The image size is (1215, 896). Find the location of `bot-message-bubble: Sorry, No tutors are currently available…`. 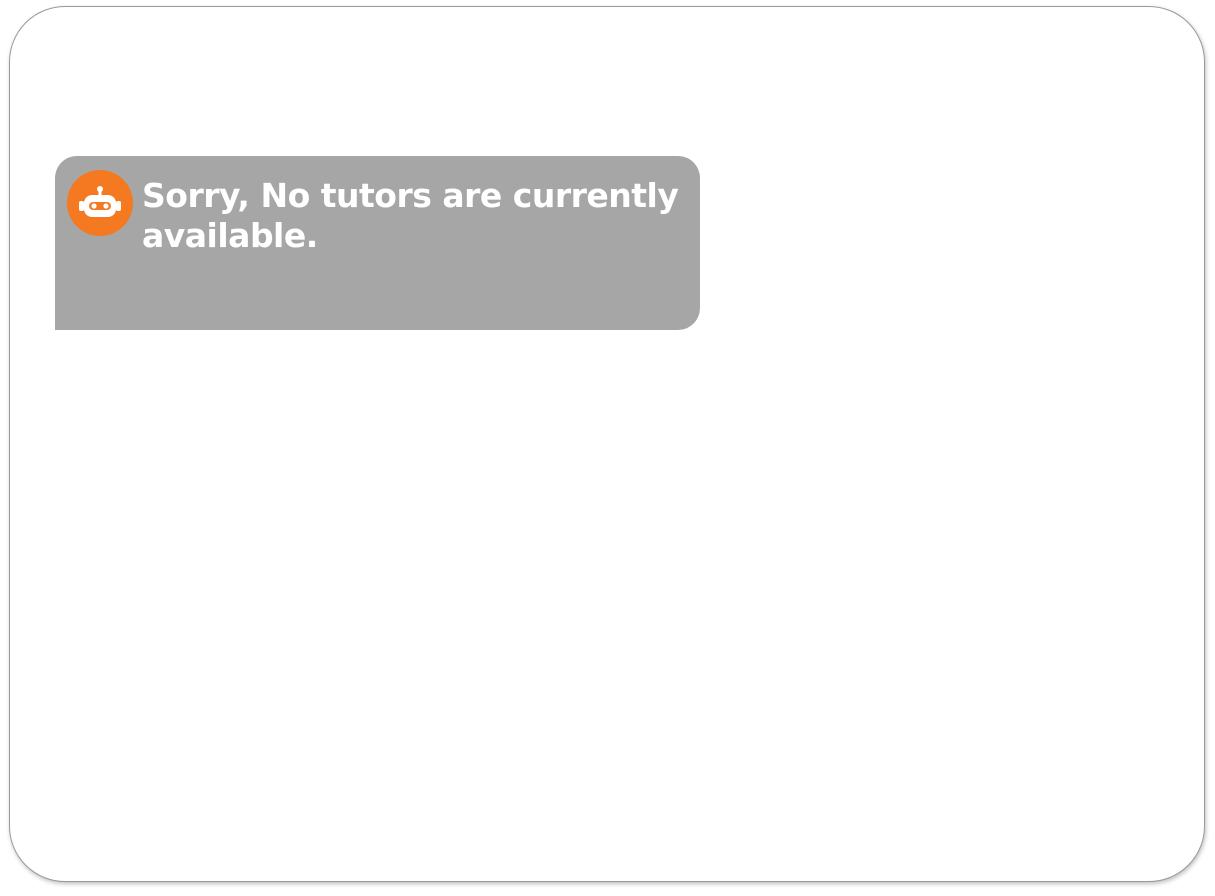

bot-message-bubble: Sorry, No tutors are currently available… is located at coordinates (377, 243).